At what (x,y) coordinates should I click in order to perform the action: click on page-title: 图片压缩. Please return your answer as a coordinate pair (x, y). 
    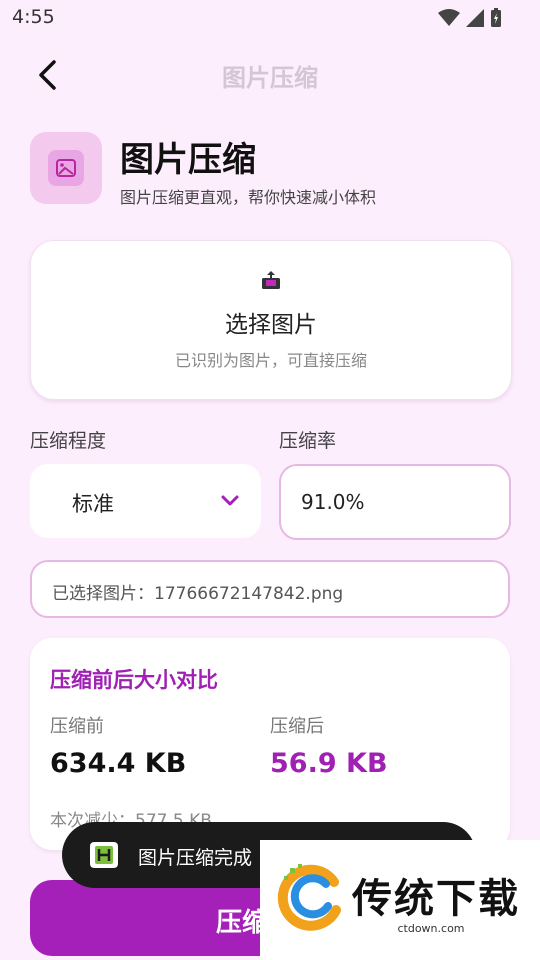
    Looking at the image, I should click on (188, 160).